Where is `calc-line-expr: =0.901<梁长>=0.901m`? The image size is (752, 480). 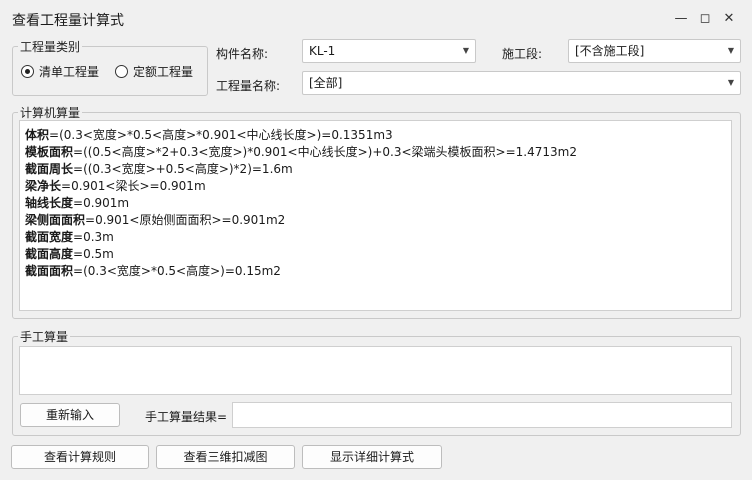
calc-line-expr: =0.901<梁长>=0.901m is located at coordinates (133, 186).